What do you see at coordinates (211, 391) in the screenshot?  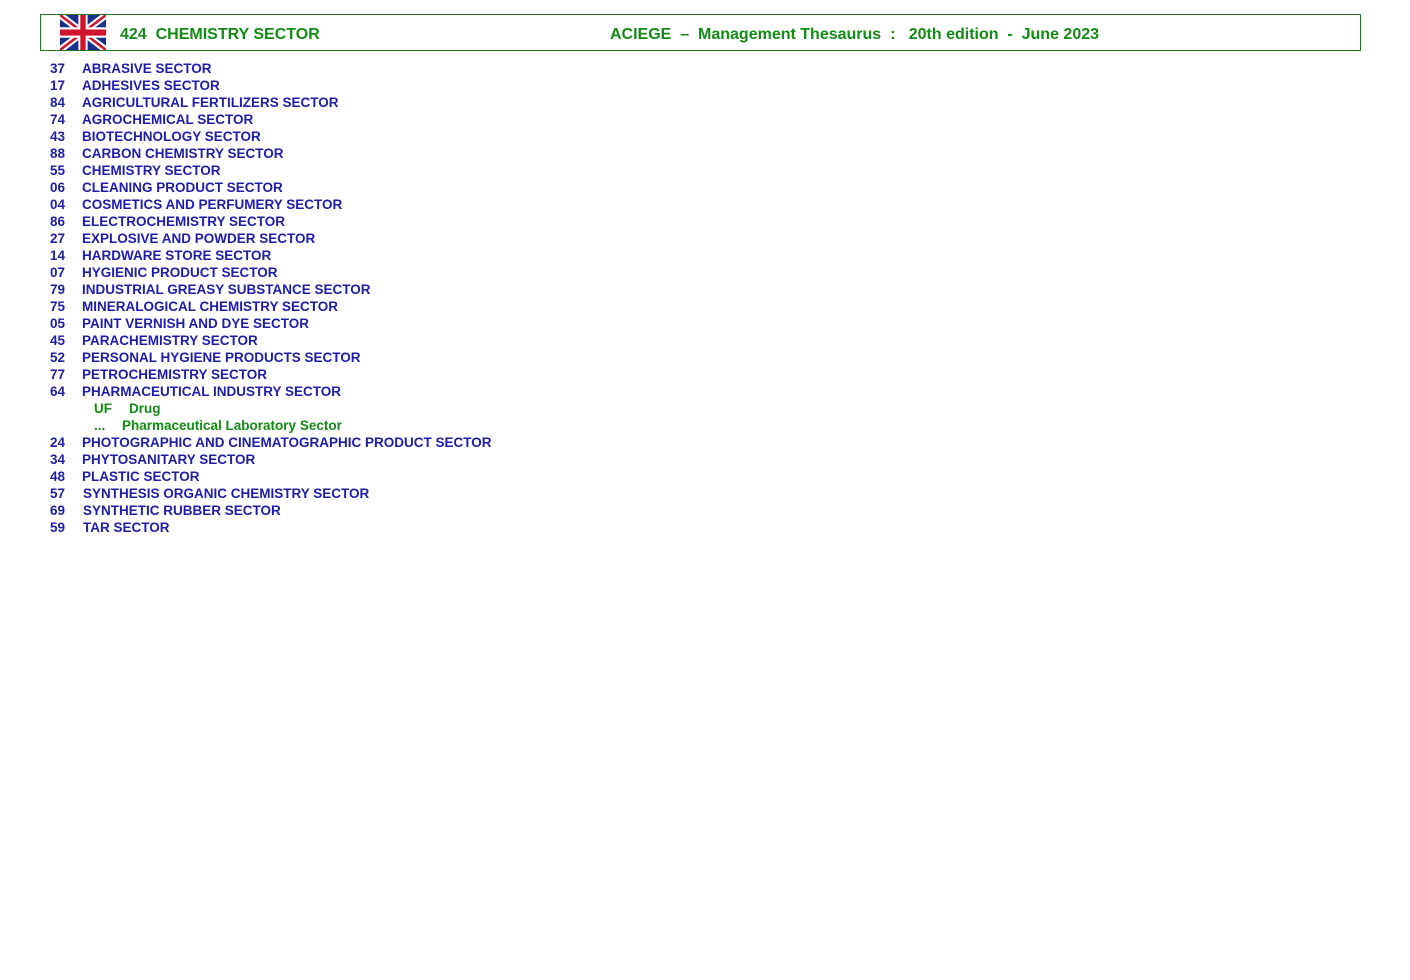 I see `entry-label: PHARMACEUTICAL INDUSTRY SECTOR` at bounding box center [211, 391].